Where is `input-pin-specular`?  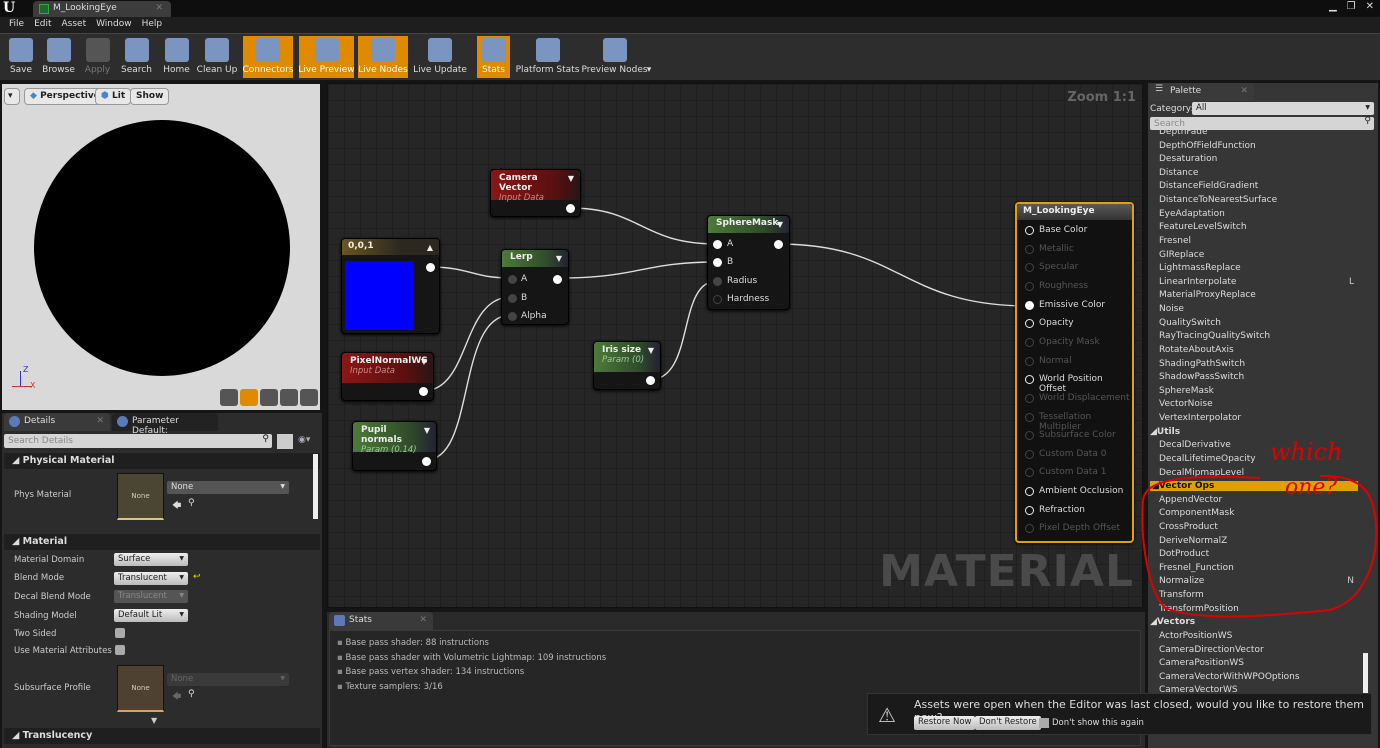 input-pin-specular is located at coordinates (1029, 268).